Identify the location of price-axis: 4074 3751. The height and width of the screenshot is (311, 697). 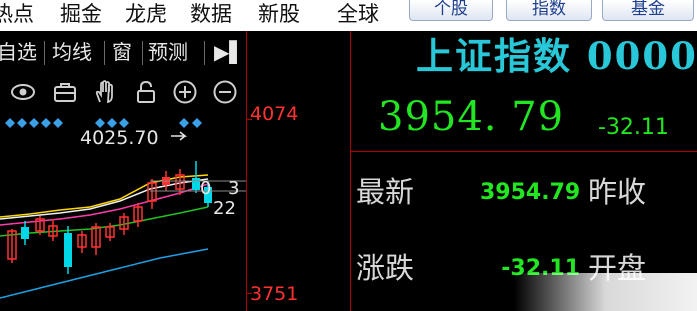
(298, 171).